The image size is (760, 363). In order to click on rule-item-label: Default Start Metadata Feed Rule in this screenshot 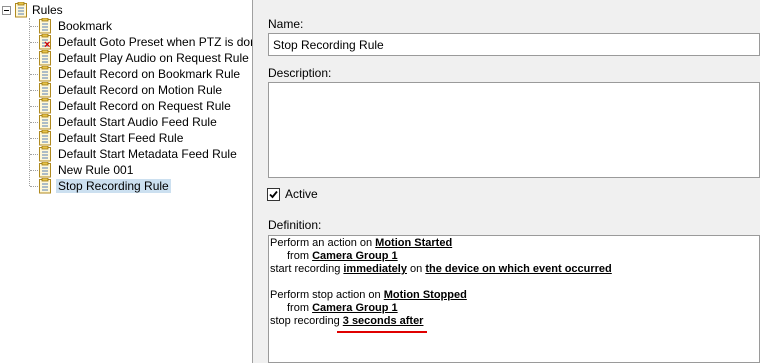, I will do `click(147, 154)`.